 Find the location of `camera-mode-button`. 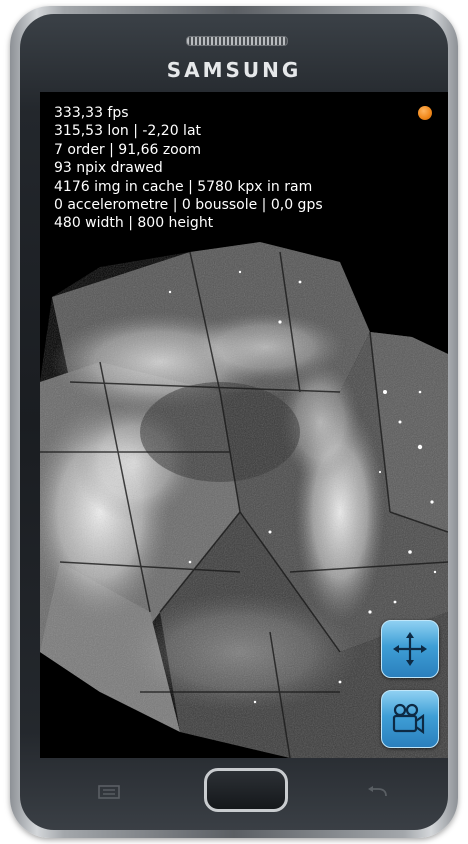

camera-mode-button is located at coordinates (410, 719).